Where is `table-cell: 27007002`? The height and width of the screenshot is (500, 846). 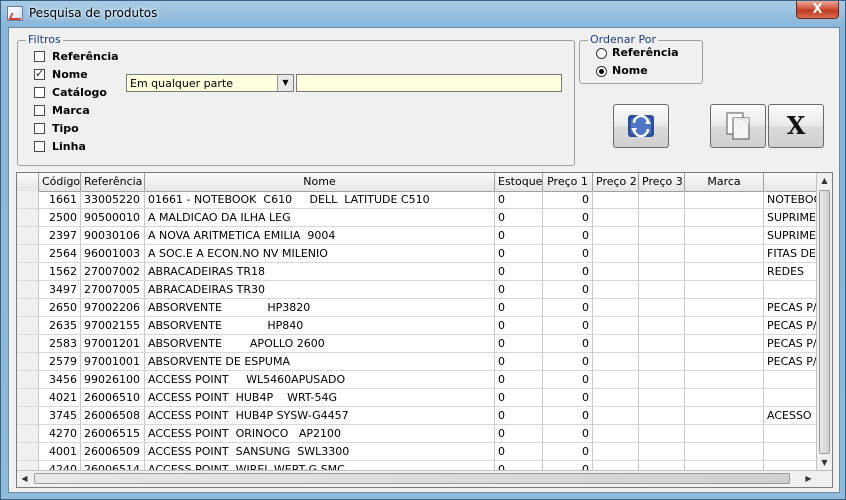
table-cell: 27007002 is located at coordinates (113, 272).